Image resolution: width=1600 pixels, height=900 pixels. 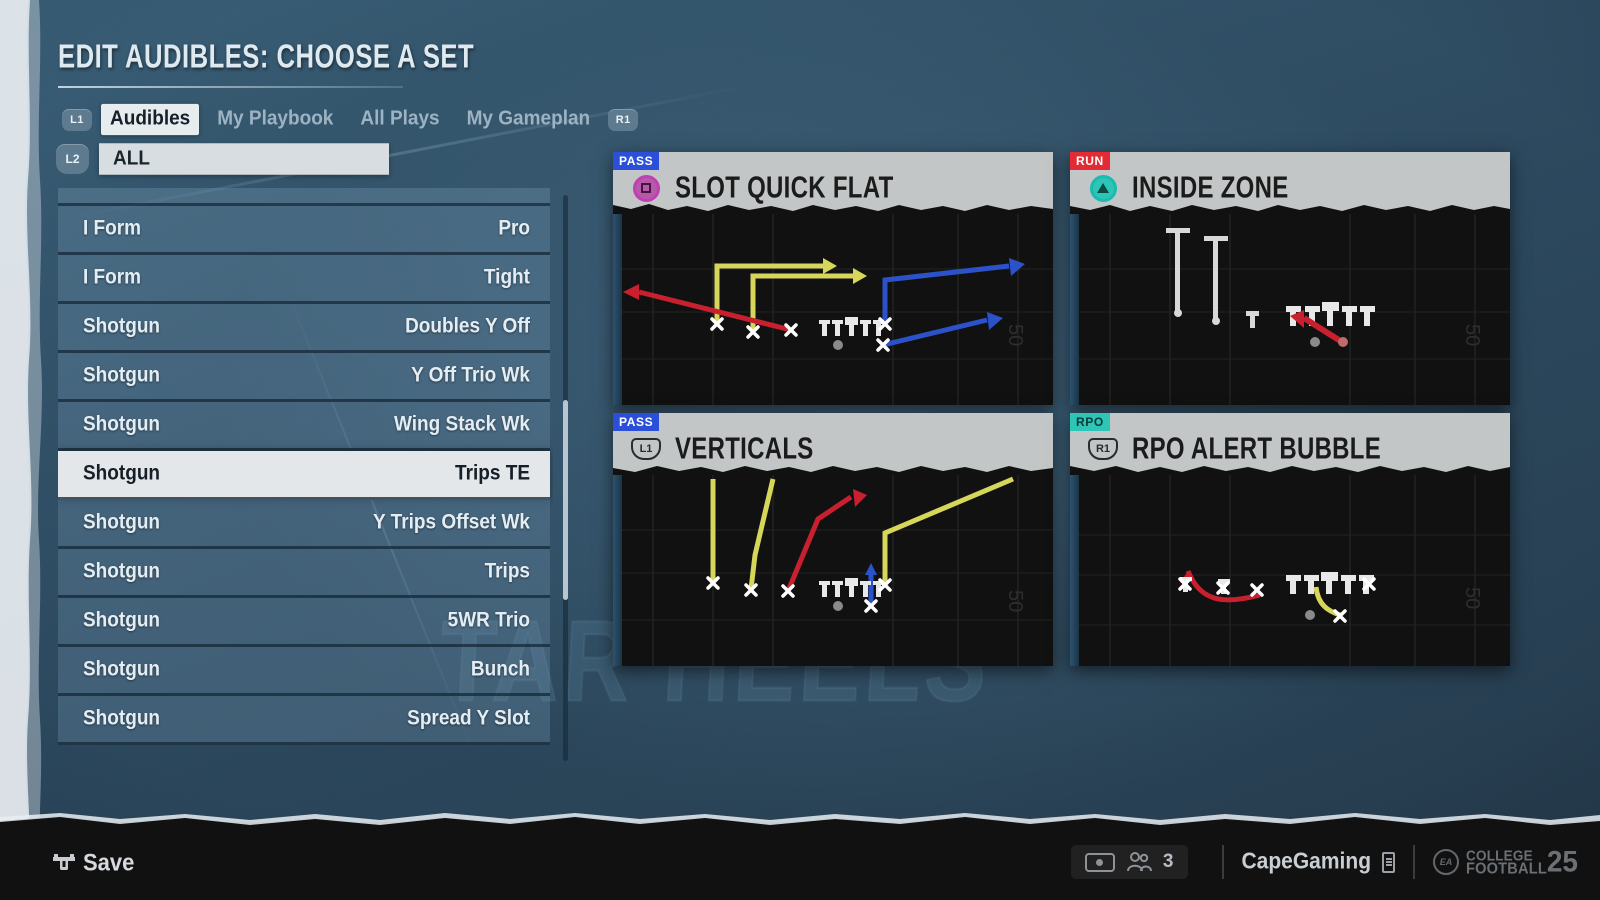 What do you see at coordinates (529, 119) in the screenshot?
I see `tab-my-gameplan: My Gameplan` at bounding box center [529, 119].